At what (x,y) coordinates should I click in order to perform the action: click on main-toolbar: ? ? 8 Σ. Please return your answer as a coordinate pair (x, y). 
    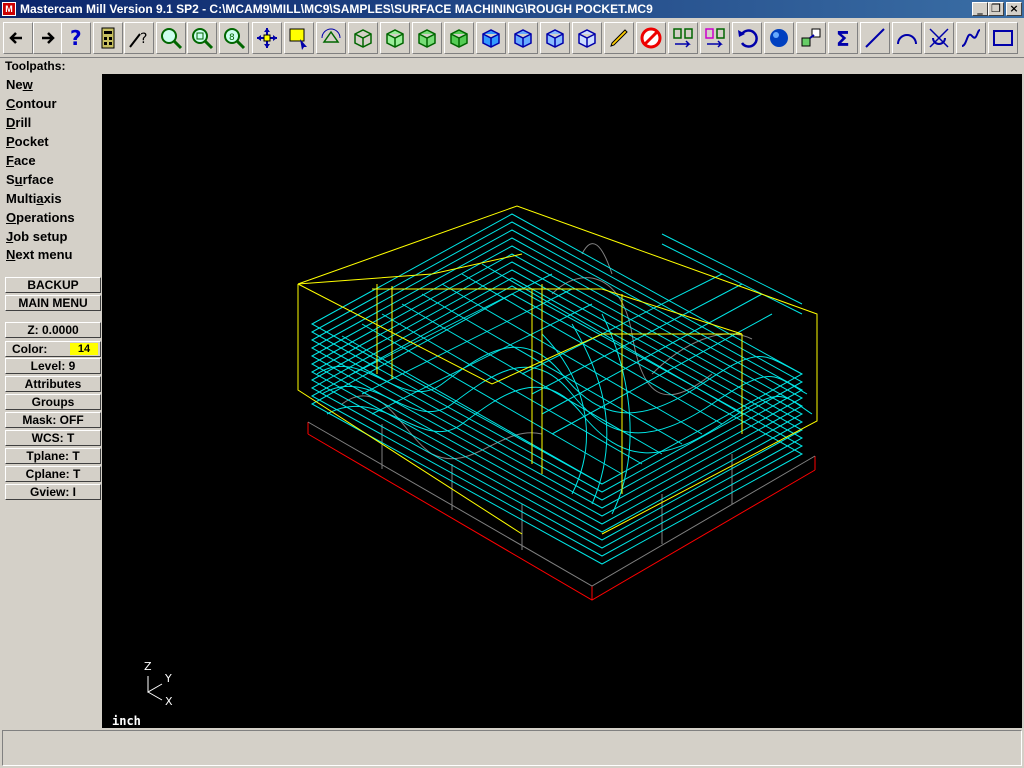
    Looking at the image, I should click on (512, 38).